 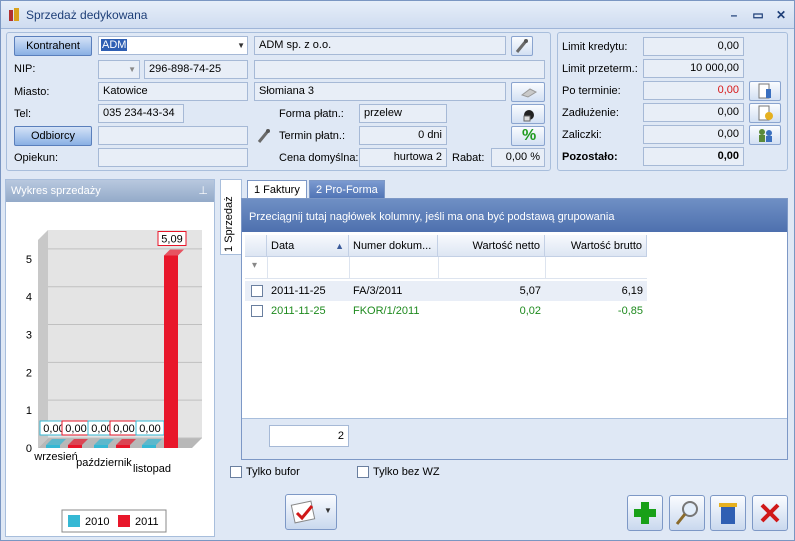 I want to click on adres-edit-button, so click(x=528, y=92).